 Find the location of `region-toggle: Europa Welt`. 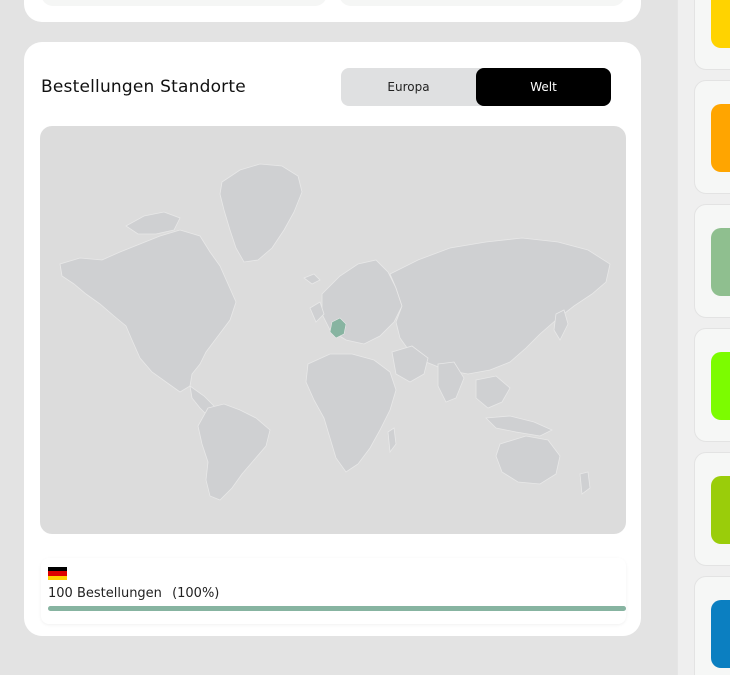

region-toggle: Europa Welt is located at coordinates (476, 87).